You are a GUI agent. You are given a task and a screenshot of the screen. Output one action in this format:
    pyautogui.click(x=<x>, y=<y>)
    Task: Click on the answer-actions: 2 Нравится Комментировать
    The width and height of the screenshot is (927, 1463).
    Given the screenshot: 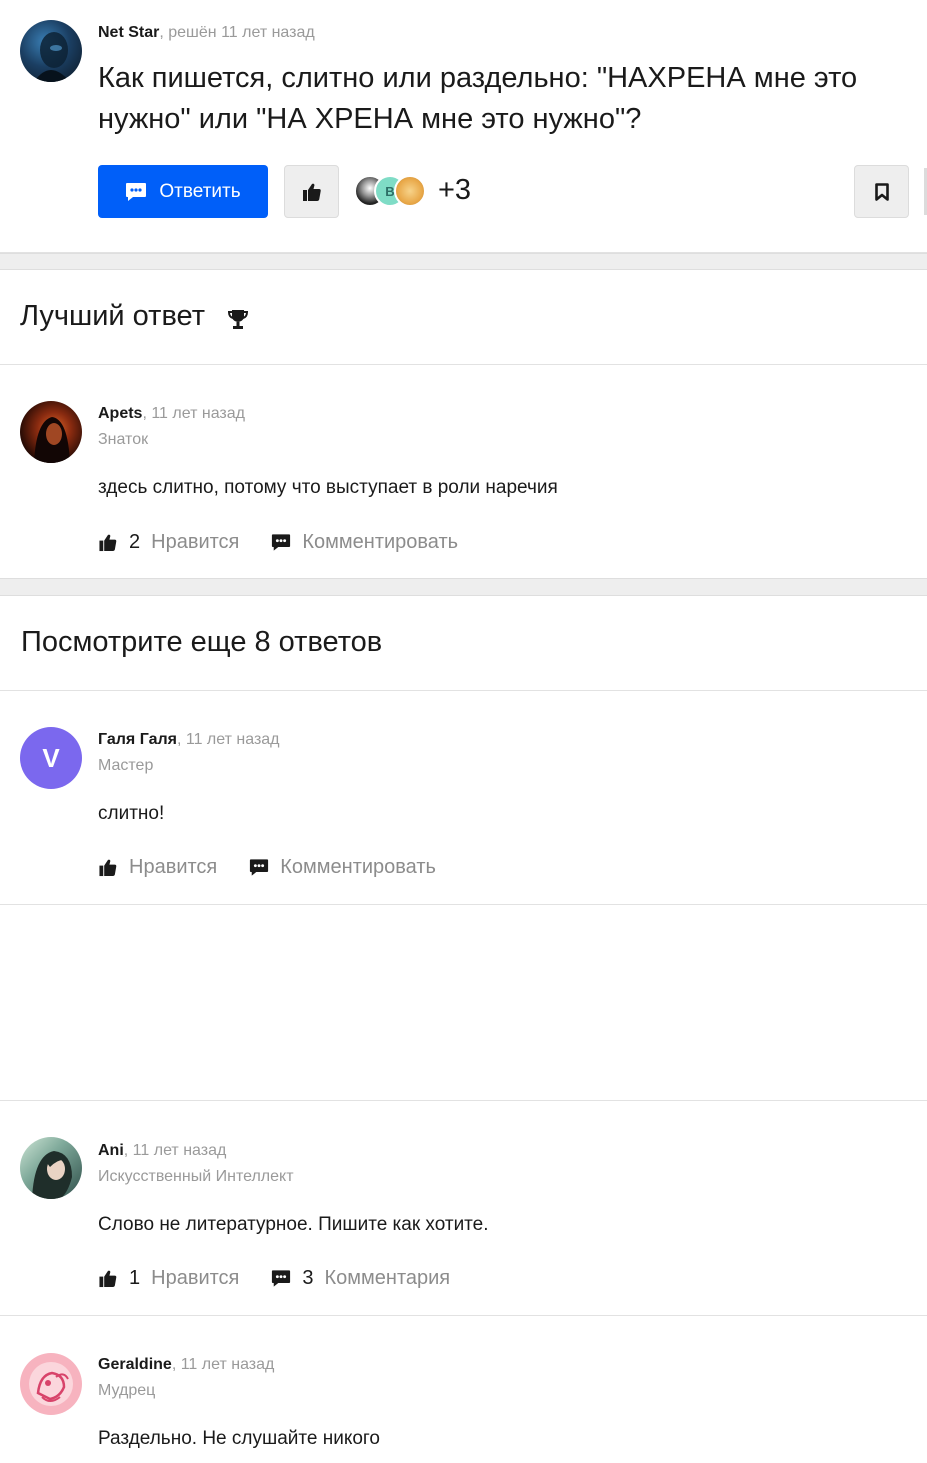 What is the action you would take?
    pyautogui.click(x=294, y=542)
    